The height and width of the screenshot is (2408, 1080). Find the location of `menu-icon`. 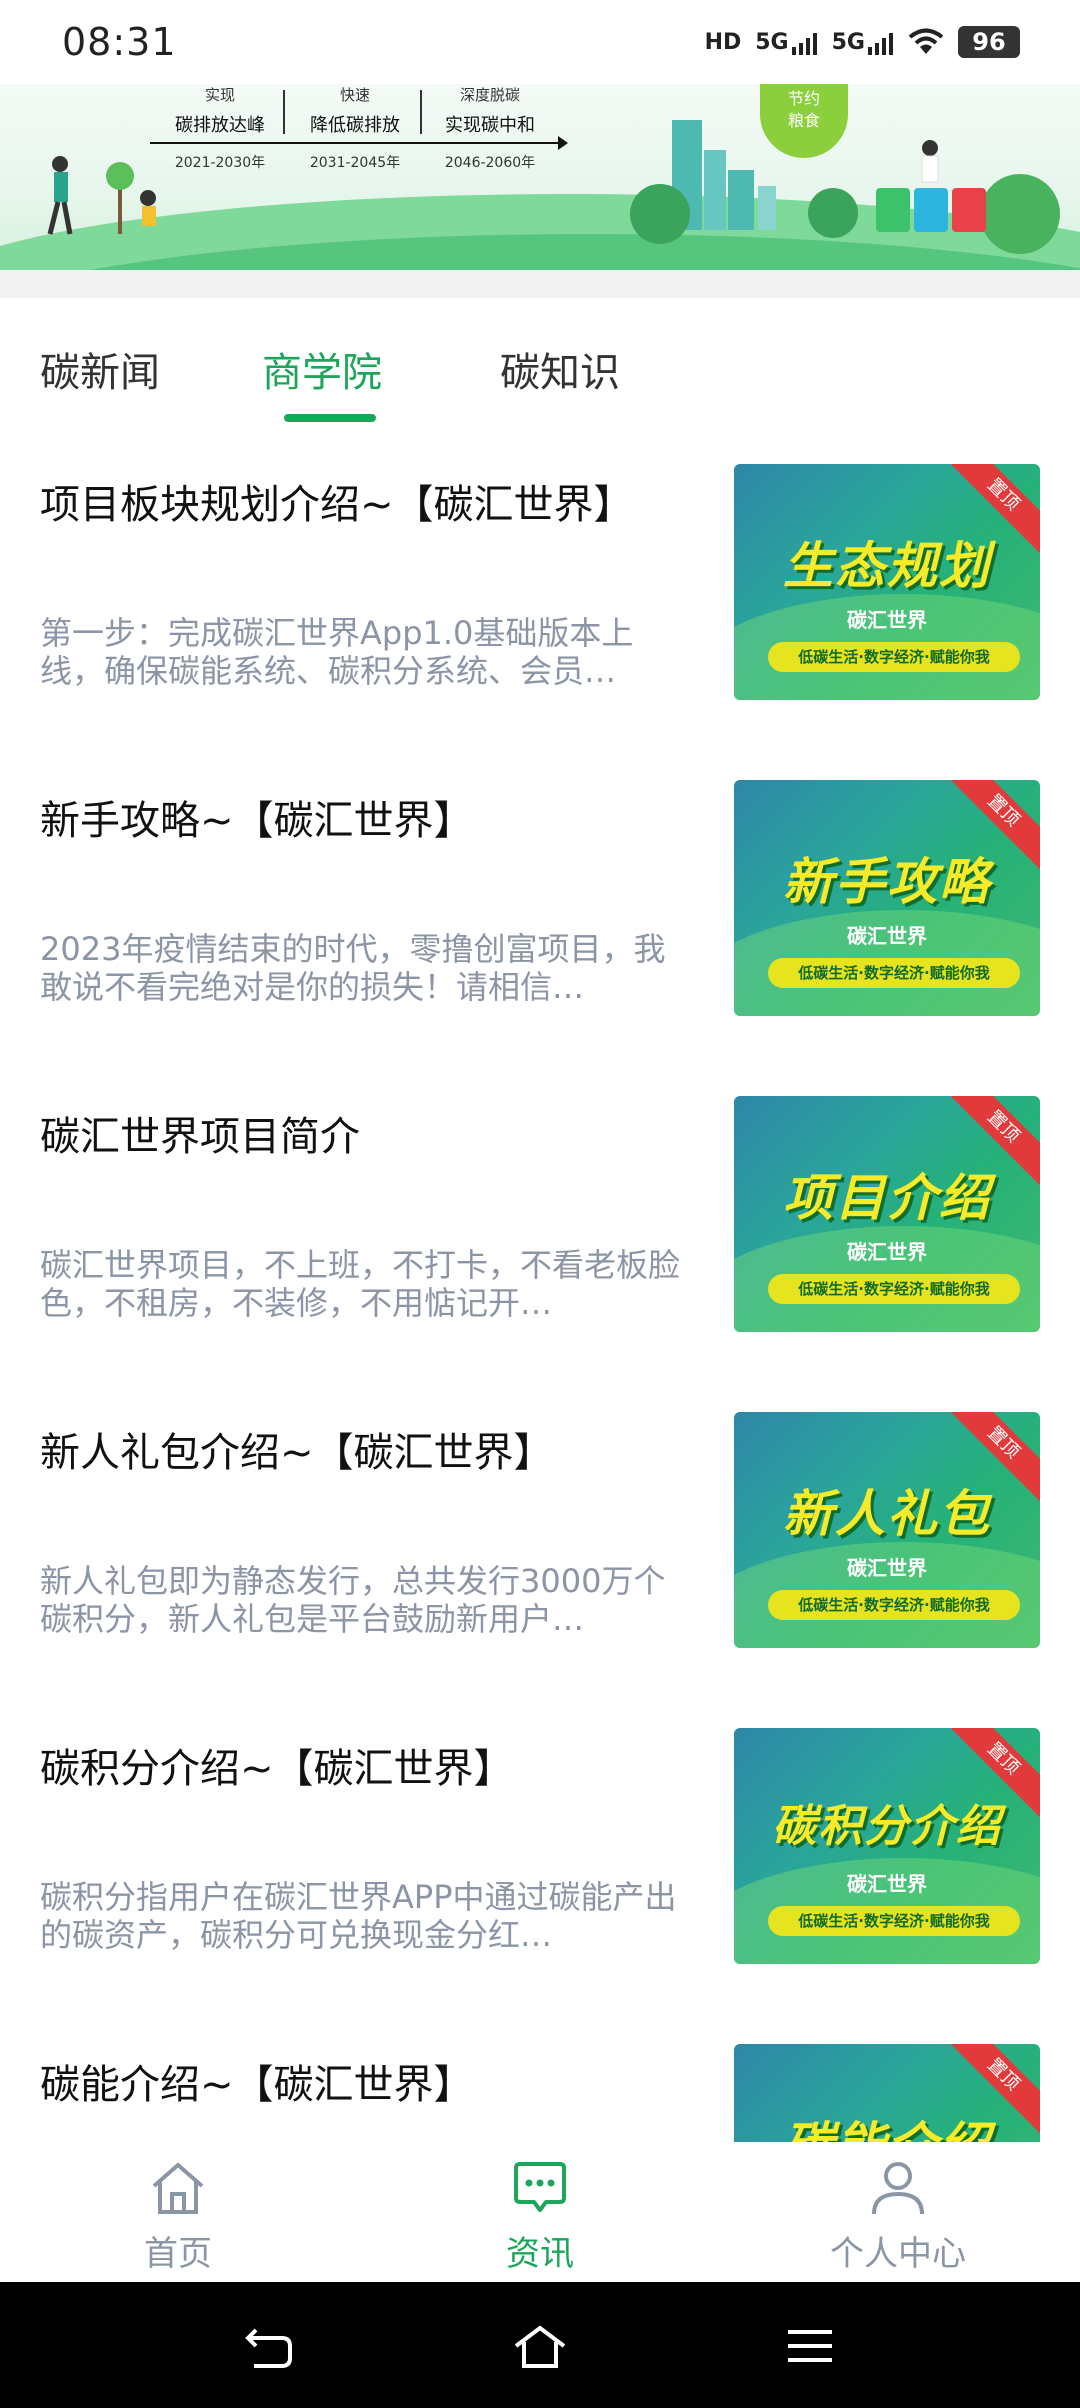

menu-icon is located at coordinates (810, 2346).